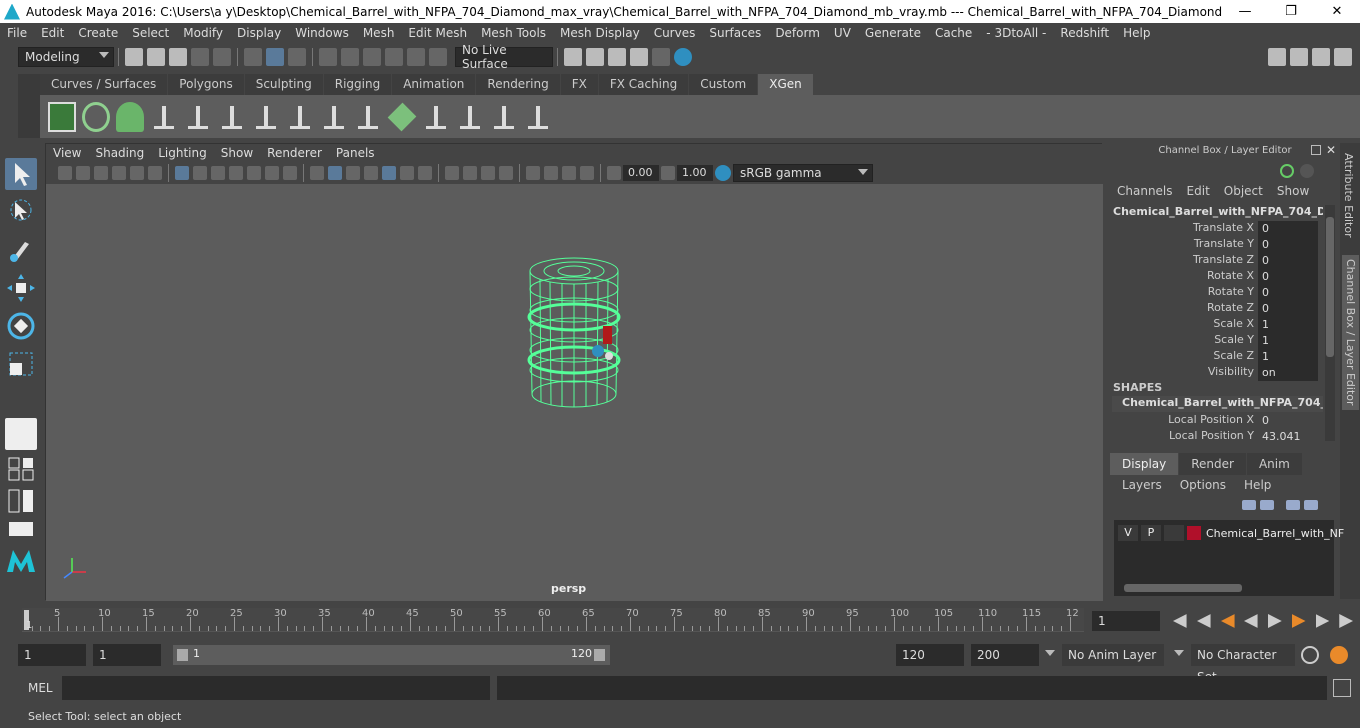  What do you see at coordinates (1126, 621) in the screenshot?
I see `current-frame-field: 1` at bounding box center [1126, 621].